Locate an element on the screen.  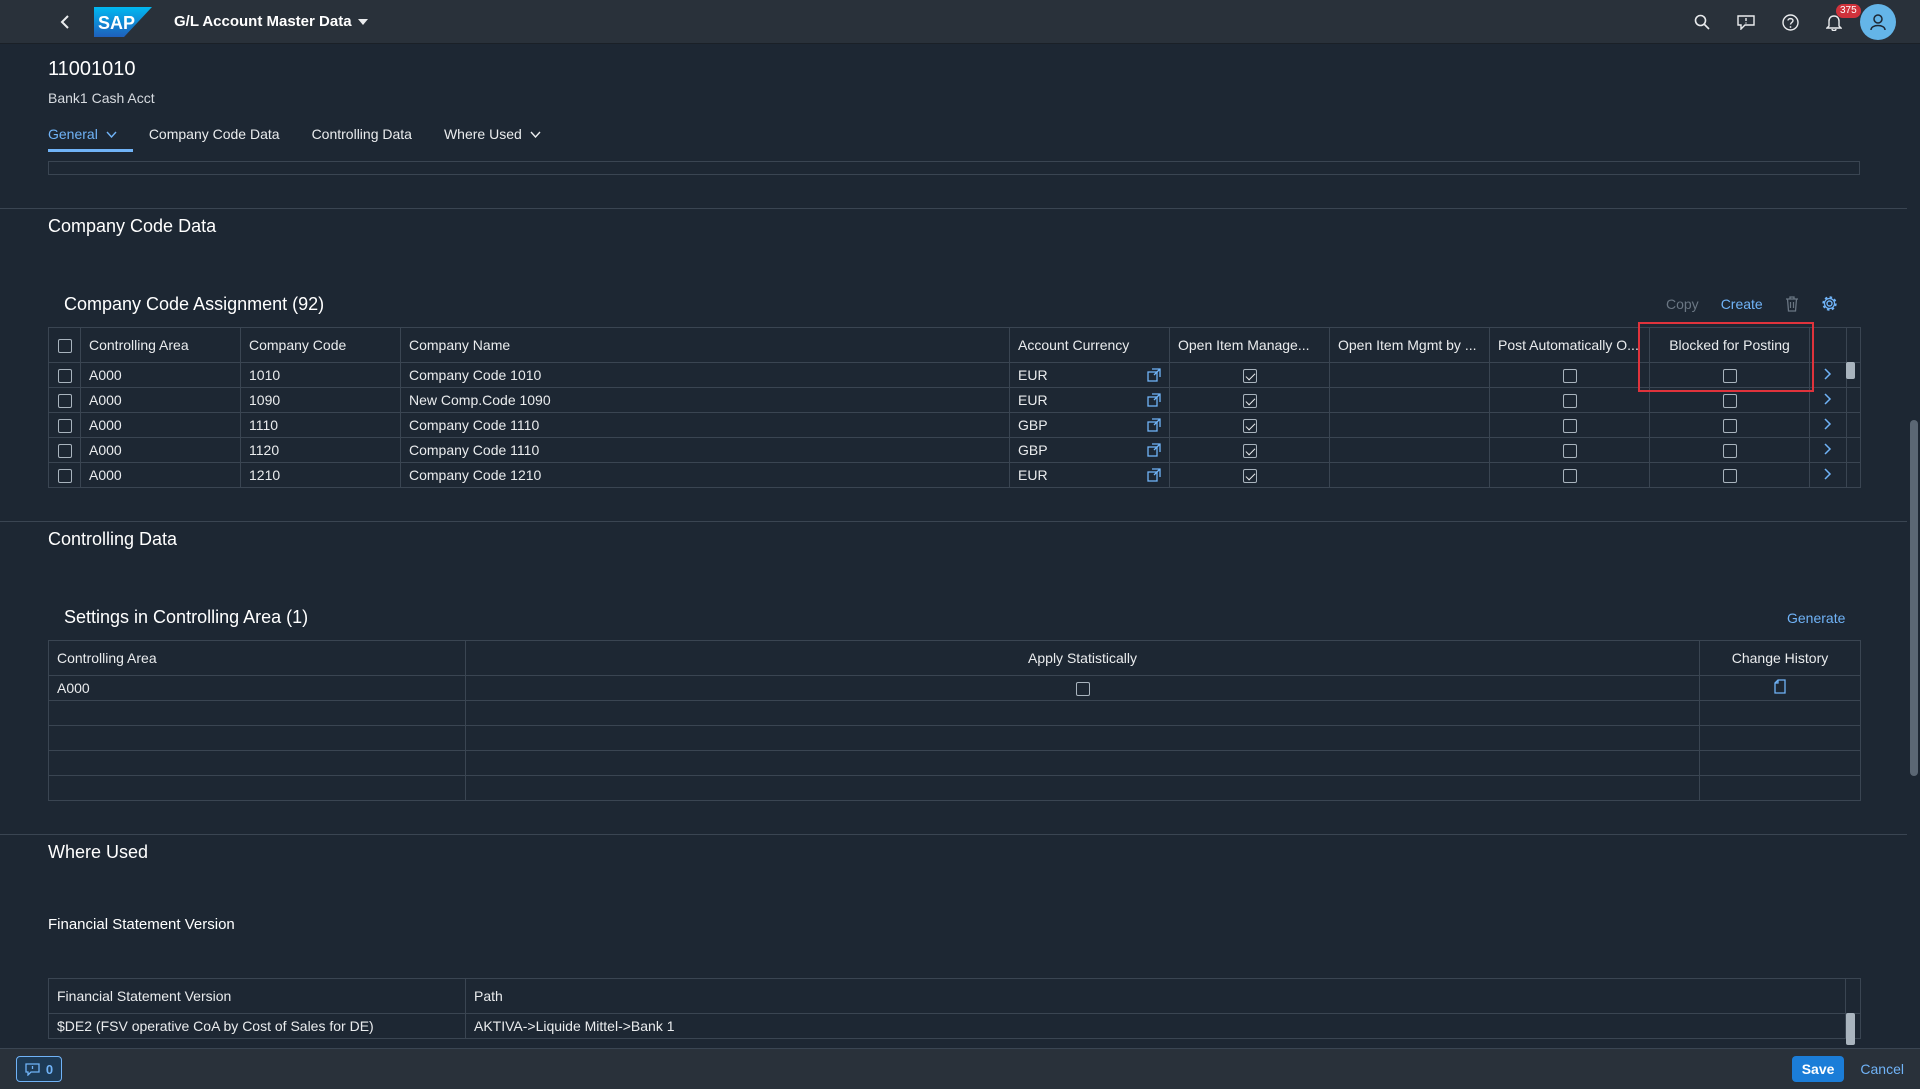
column-header: Change History is located at coordinates (1780, 658).